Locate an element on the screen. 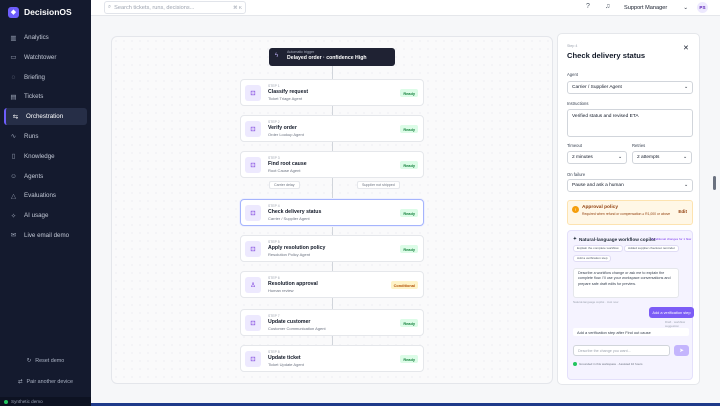 The height and width of the screenshot is (406, 720). synthetic-demo-label: Synthetic demo is located at coordinates (27, 401).